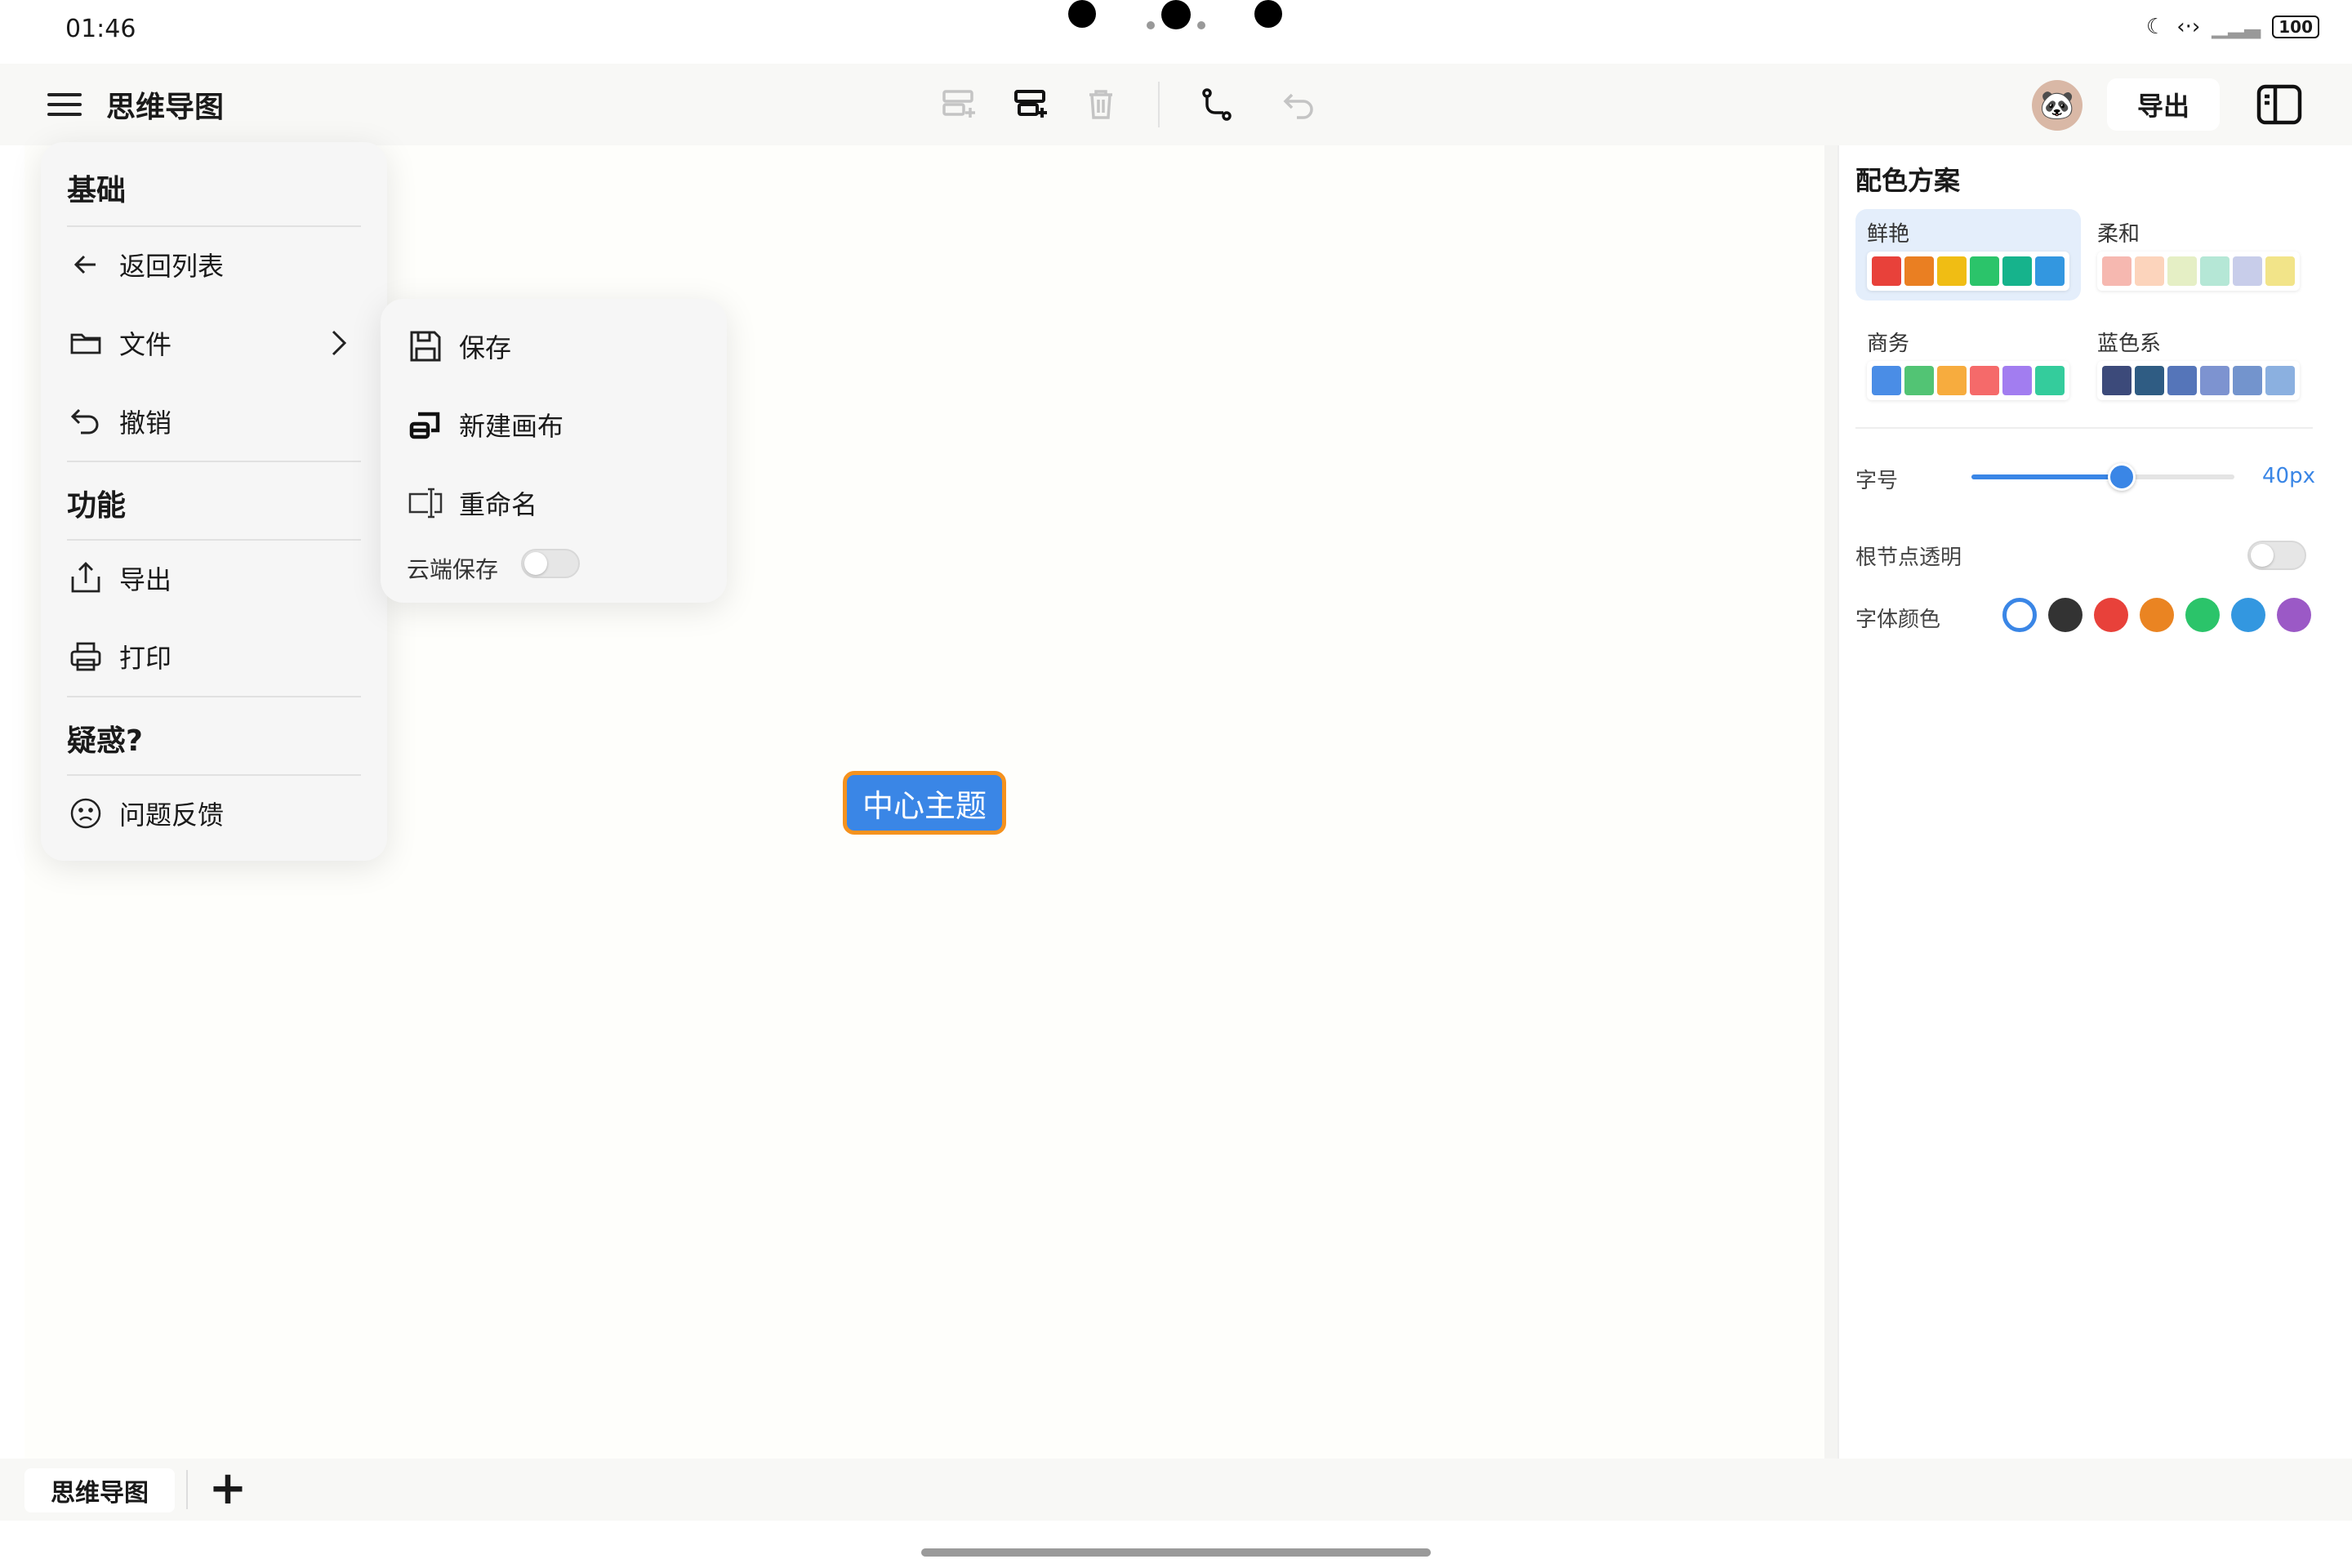 The image size is (2352, 1568). I want to click on signal-icon: ▁▂▃, so click(2236, 27).